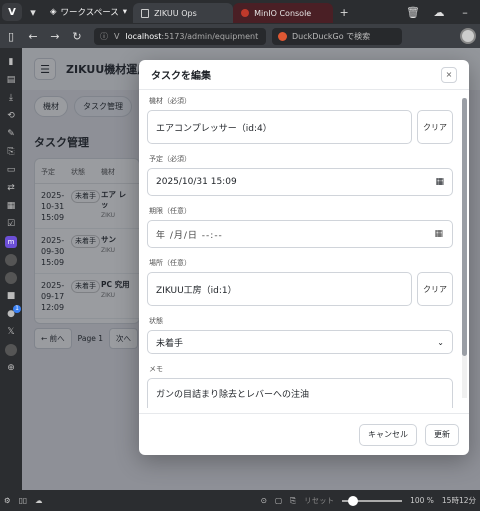 This screenshot has width=480, height=511. What do you see at coordinates (388, 434) in the screenshot?
I see `cancel-button: キャンセル` at bounding box center [388, 434].